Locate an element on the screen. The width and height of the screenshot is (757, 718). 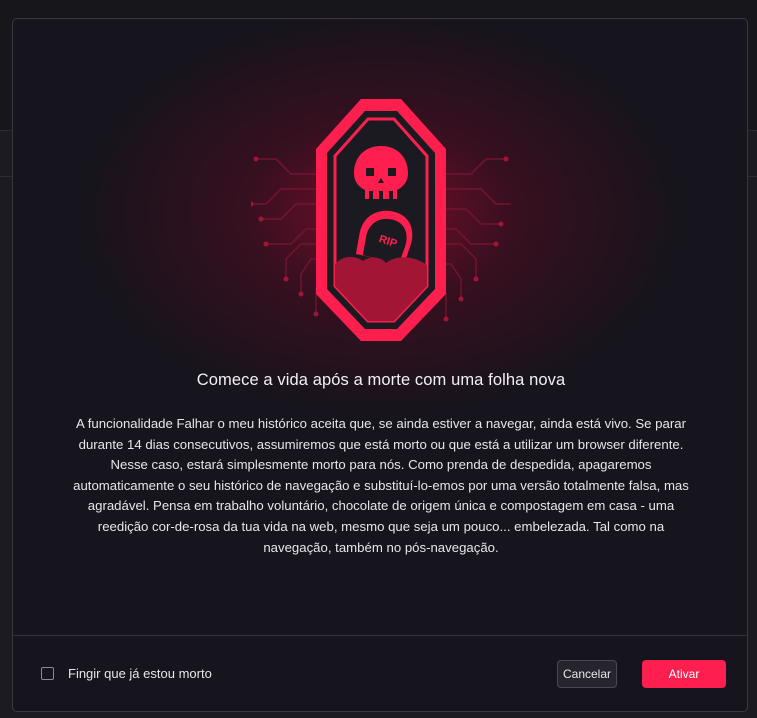
cancel-button: Cancelar is located at coordinates (587, 674).